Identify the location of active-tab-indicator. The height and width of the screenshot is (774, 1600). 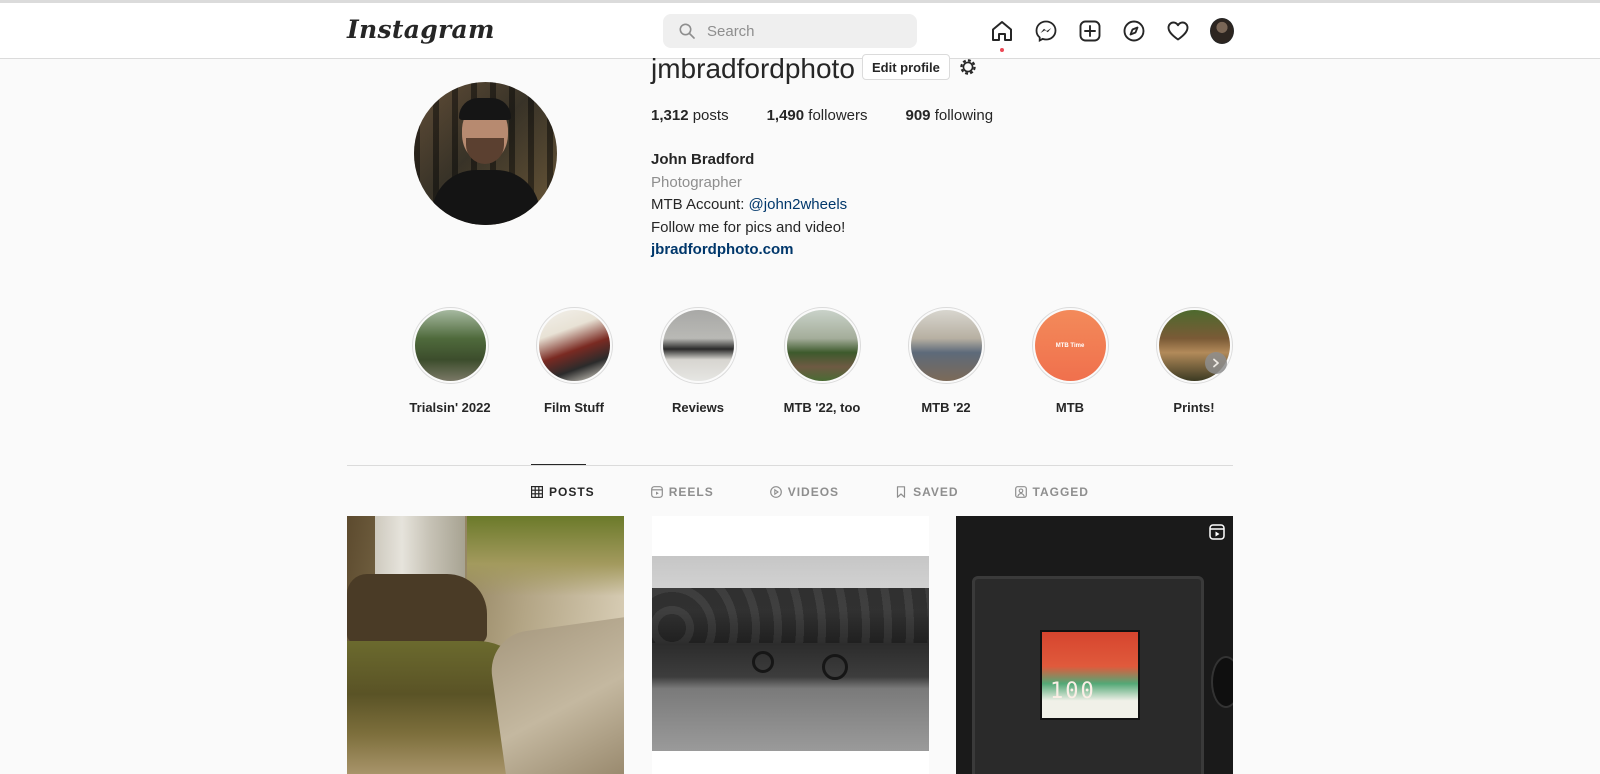
(558, 464).